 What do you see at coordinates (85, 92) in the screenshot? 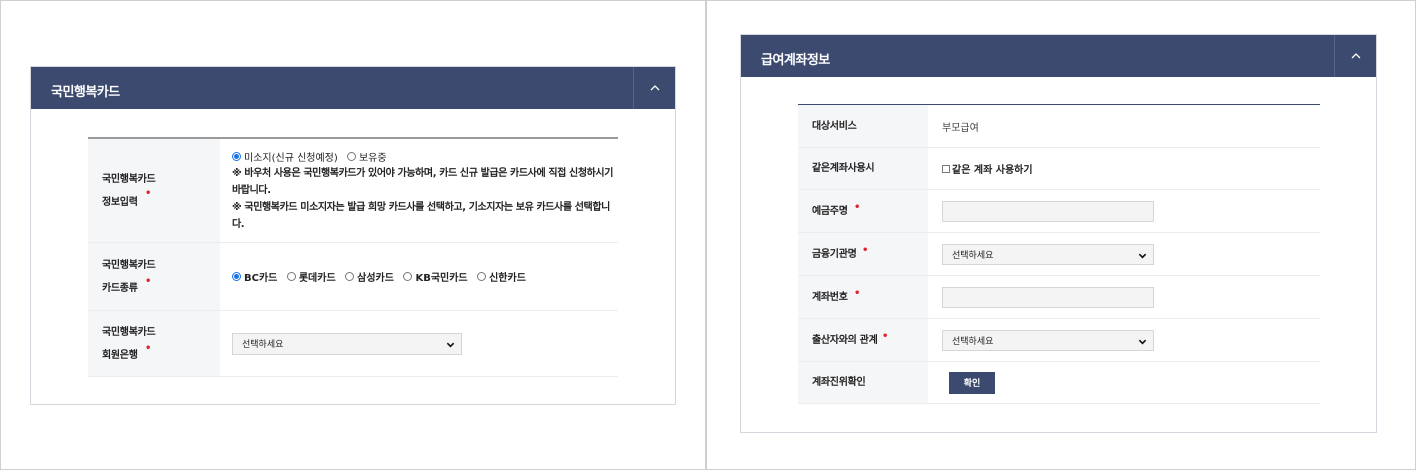
I see `panel-title: 국민행복카드` at bounding box center [85, 92].